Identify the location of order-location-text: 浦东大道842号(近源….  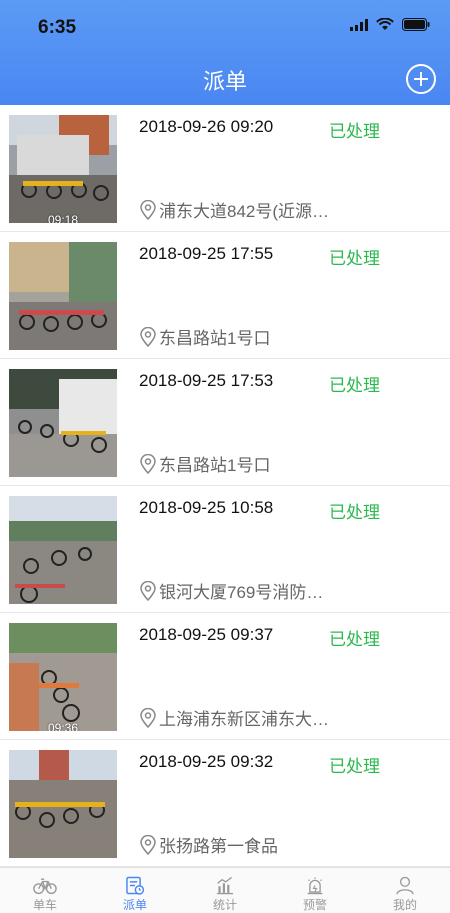
(244, 211).